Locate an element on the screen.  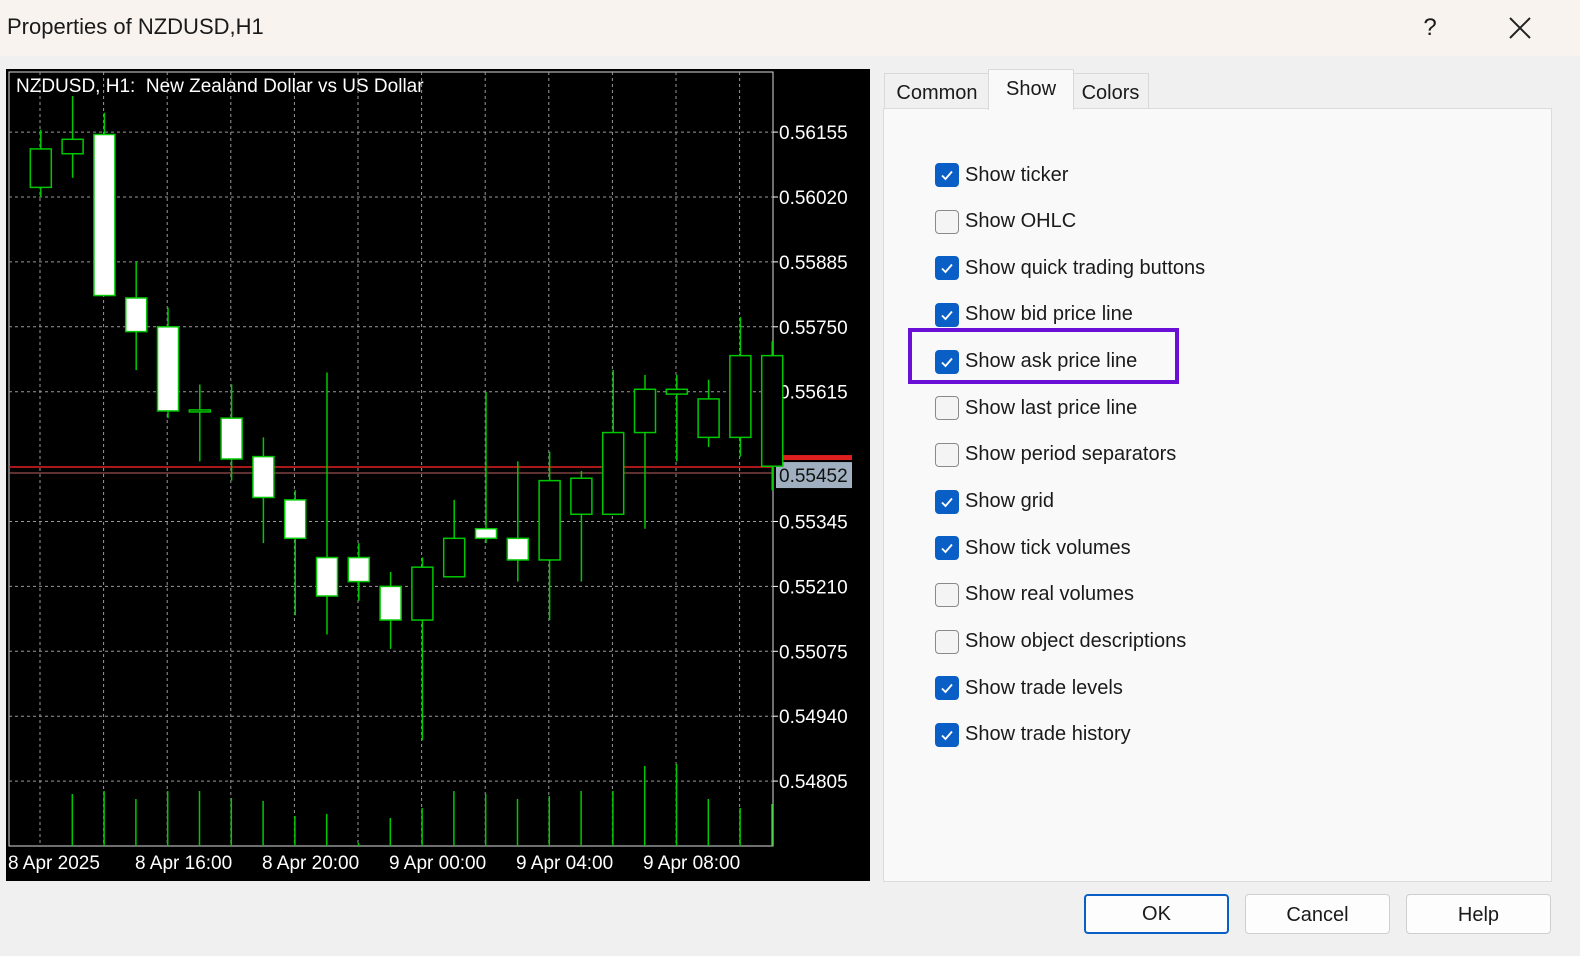
option-show-ohlc: Show OHLC is located at coordinates (1005, 222).